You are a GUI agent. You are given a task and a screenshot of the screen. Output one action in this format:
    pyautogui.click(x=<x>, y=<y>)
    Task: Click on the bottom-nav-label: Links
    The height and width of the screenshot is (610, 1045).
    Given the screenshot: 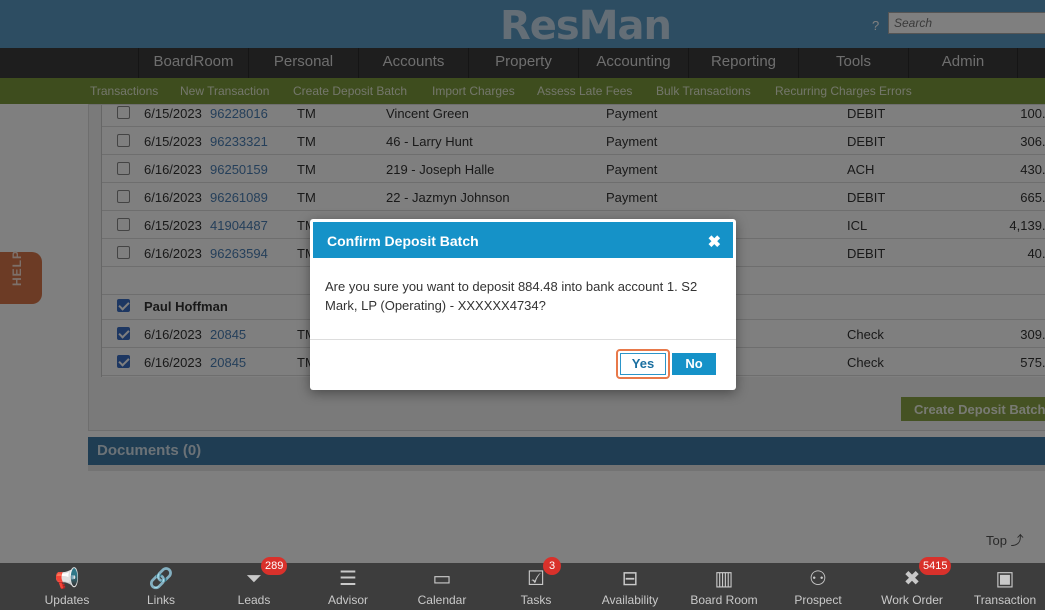 What is the action you would take?
    pyautogui.click(x=160, y=600)
    